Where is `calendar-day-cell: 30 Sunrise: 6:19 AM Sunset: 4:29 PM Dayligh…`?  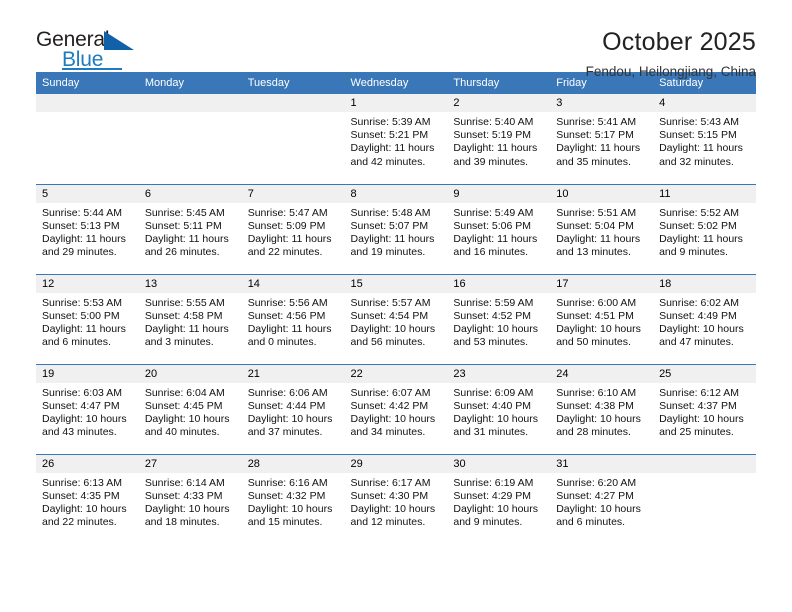
calendar-day-cell: 30 Sunrise: 6:19 AM Sunset: 4:29 PM Dayligh… is located at coordinates (499, 499).